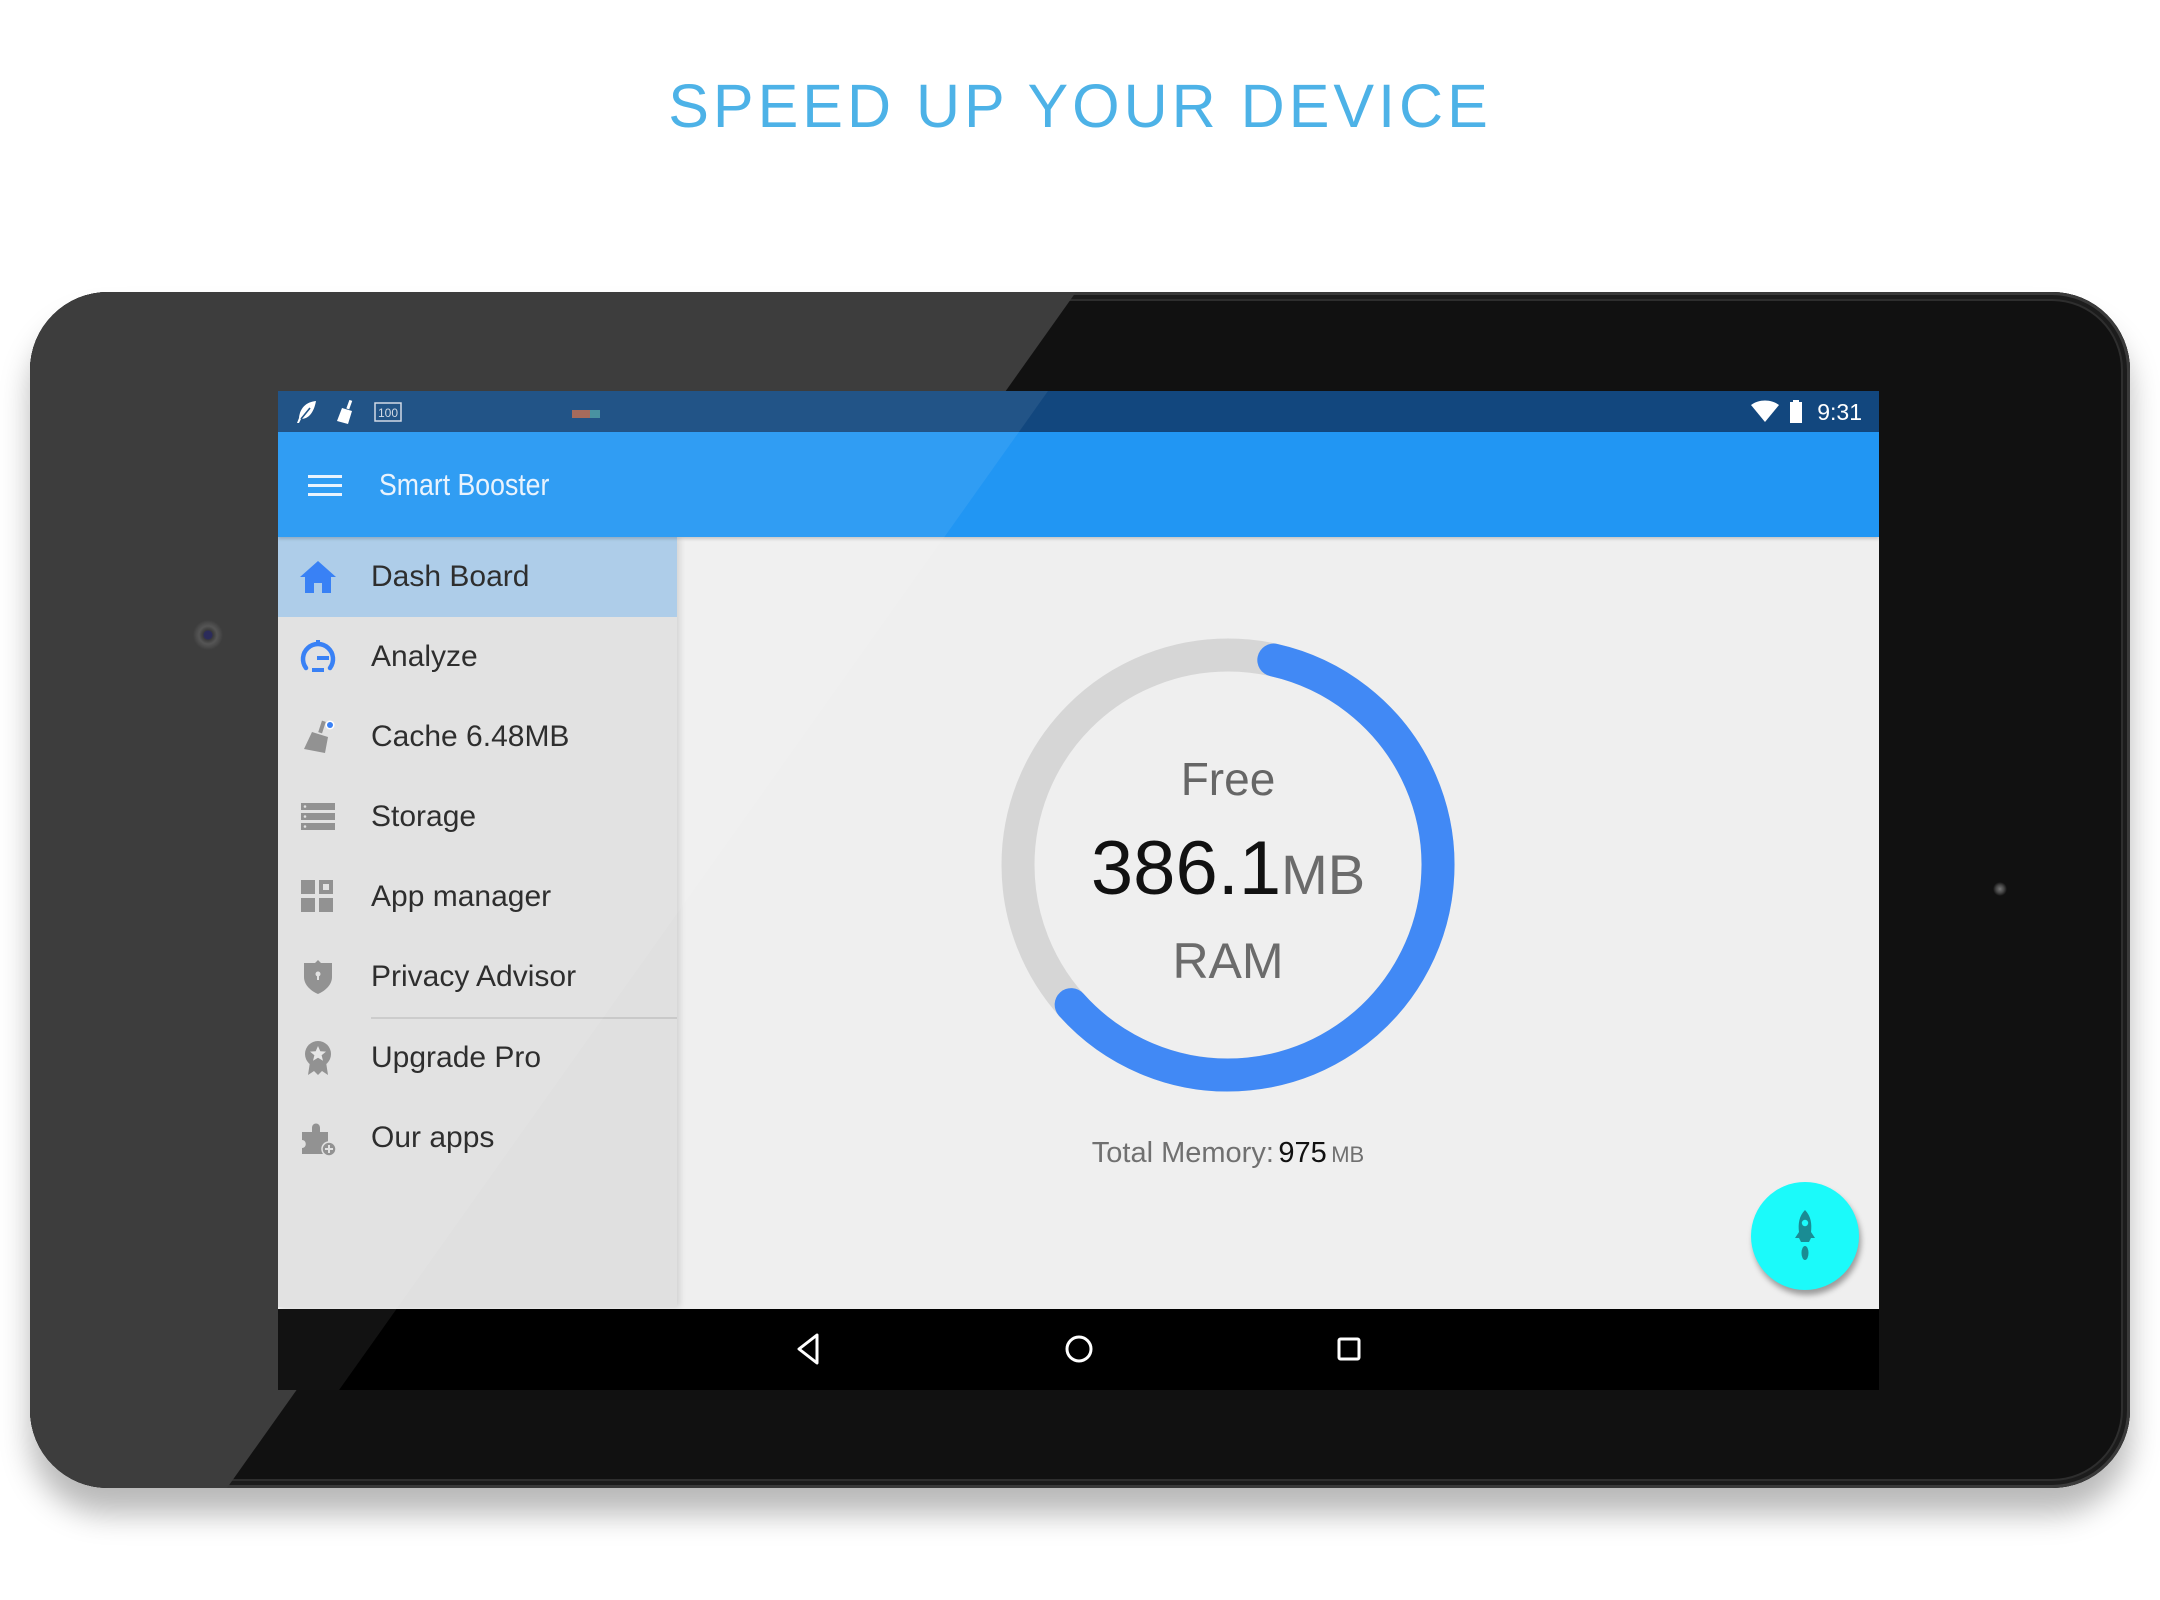 This screenshot has height=1600, width=2160. Describe the element at coordinates (208, 635) in the screenshot. I see `front-camera` at that location.